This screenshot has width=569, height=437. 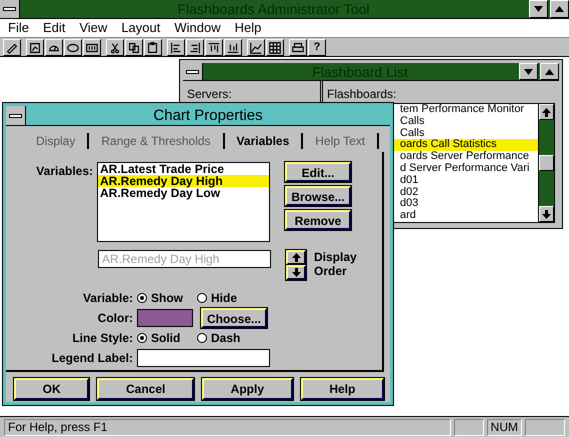 I want to click on tab: Display, so click(x=57, y=141).